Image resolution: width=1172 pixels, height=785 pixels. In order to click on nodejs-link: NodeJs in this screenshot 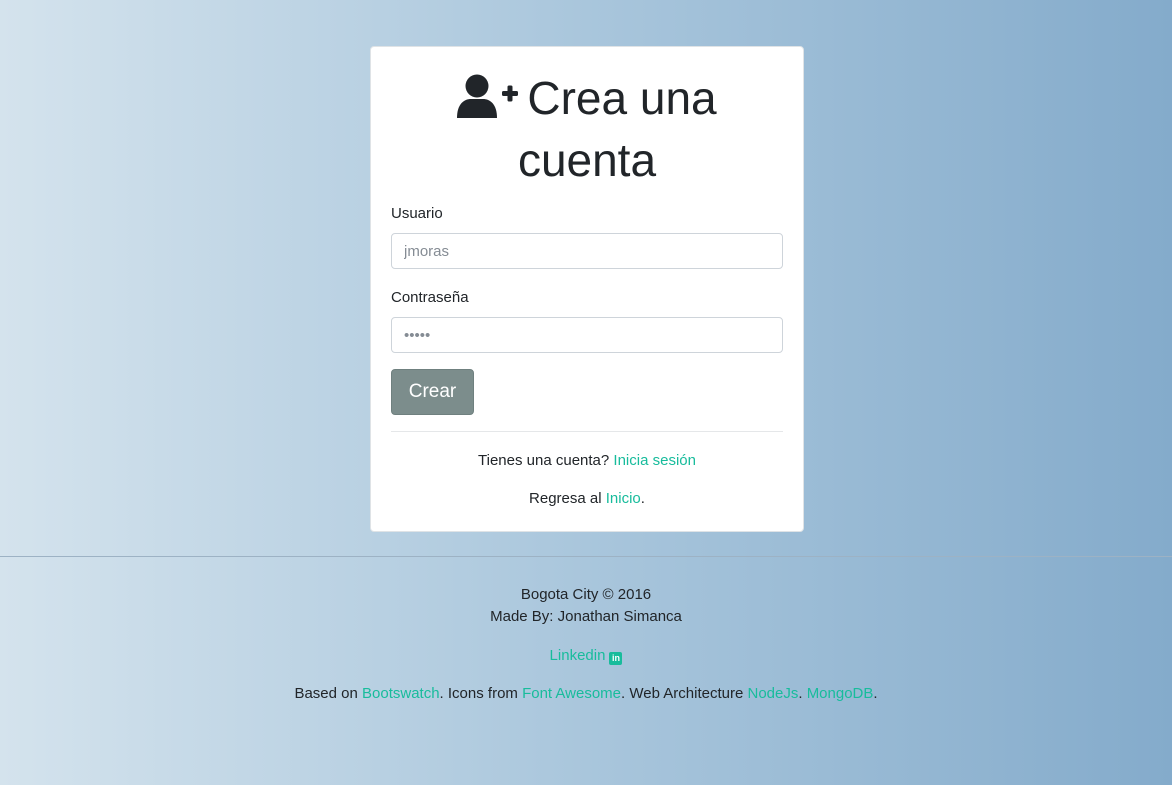, I will do `click(772, 693)`.